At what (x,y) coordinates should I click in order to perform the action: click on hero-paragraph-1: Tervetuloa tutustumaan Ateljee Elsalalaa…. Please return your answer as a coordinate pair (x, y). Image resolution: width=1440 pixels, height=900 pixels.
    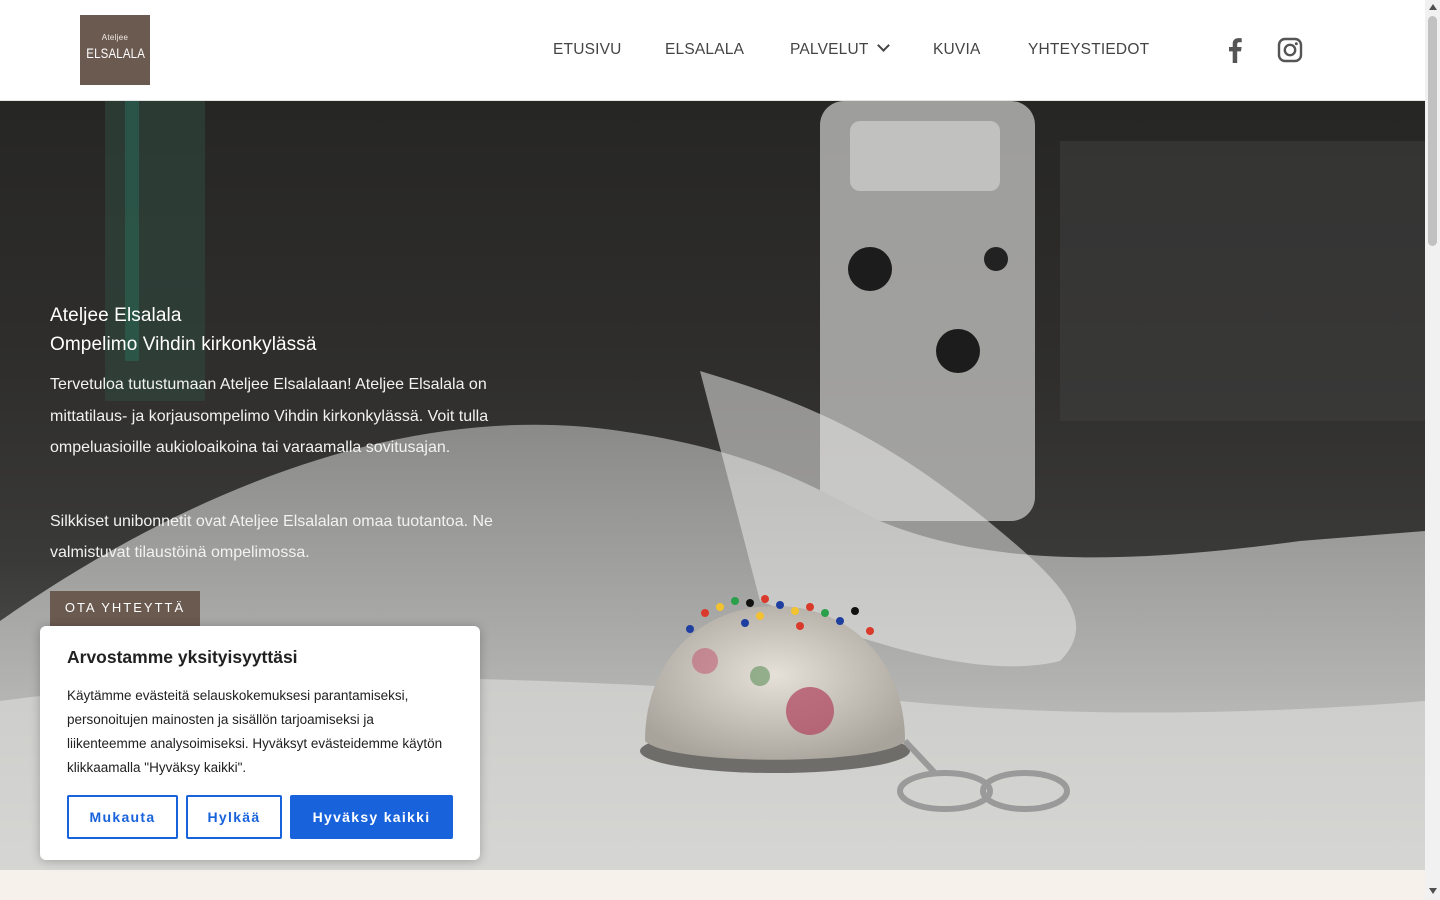
    Looking at the image, I should click on (269, 416).